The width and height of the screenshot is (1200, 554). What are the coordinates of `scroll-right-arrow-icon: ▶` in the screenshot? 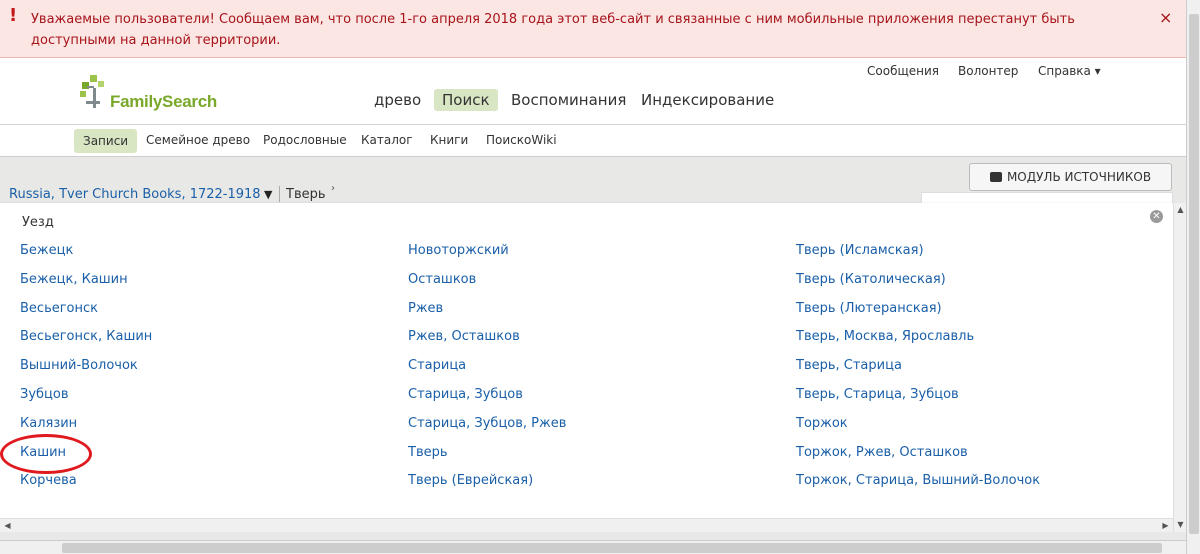 It's located at (1165, 526).